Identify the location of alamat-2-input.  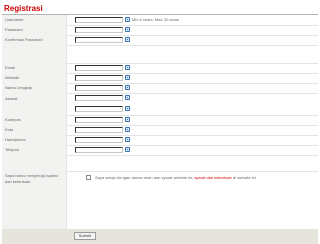
(99, 109).